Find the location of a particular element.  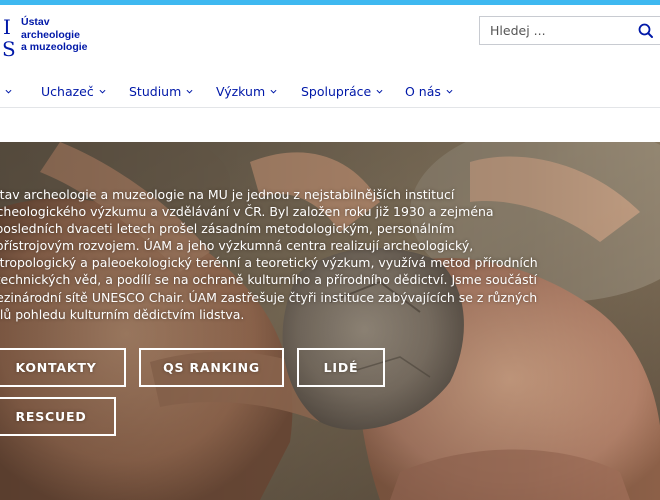

nav-item-label: Studium is located at coordinates (155, 91).